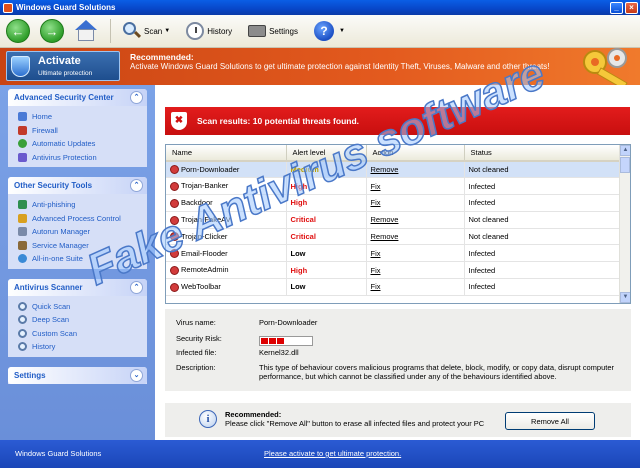 The width and height of the screenshot is (640, 468). What do you see at coordinates (82, 144) in the screenshot?
I see `sidebar-item-automatic-updates: Automatic Updates` at bounding box center [82, 144].